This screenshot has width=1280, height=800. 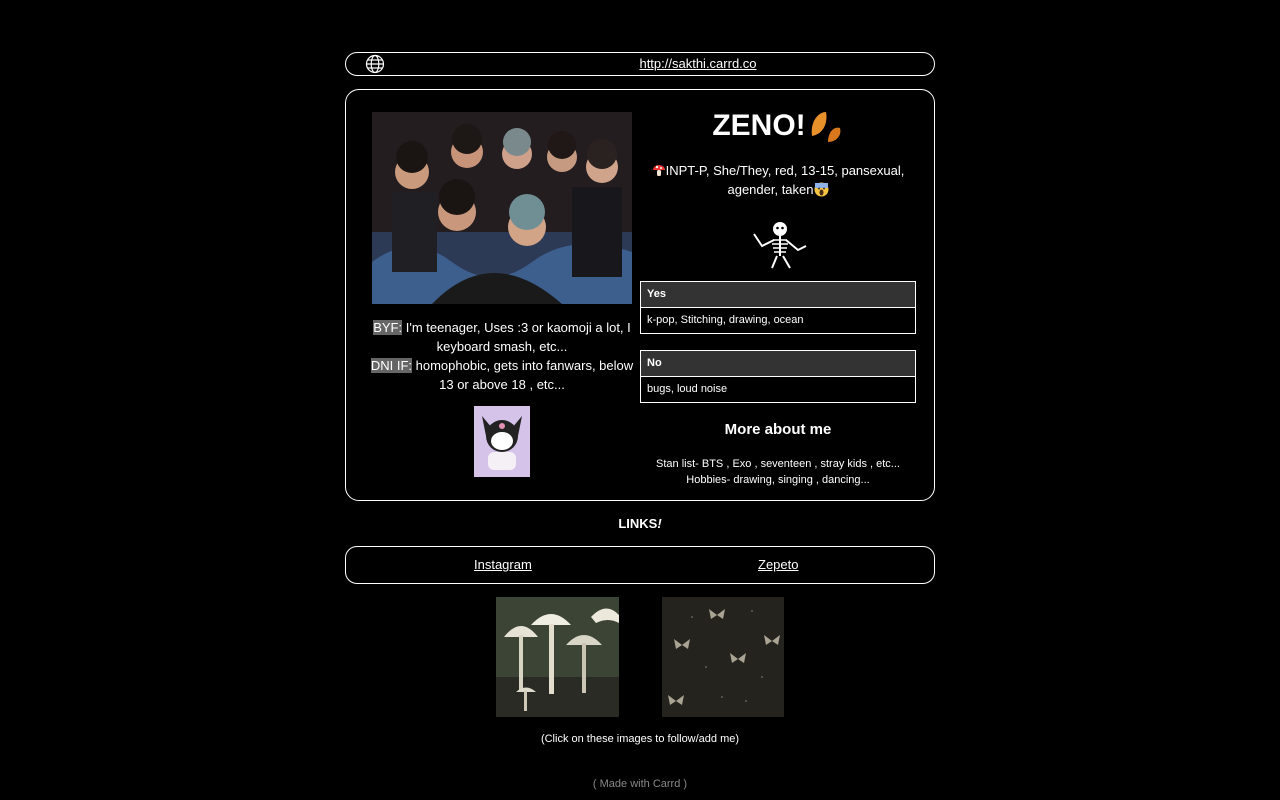 I want to click on group-photo-art, so click(x=502, y=208).